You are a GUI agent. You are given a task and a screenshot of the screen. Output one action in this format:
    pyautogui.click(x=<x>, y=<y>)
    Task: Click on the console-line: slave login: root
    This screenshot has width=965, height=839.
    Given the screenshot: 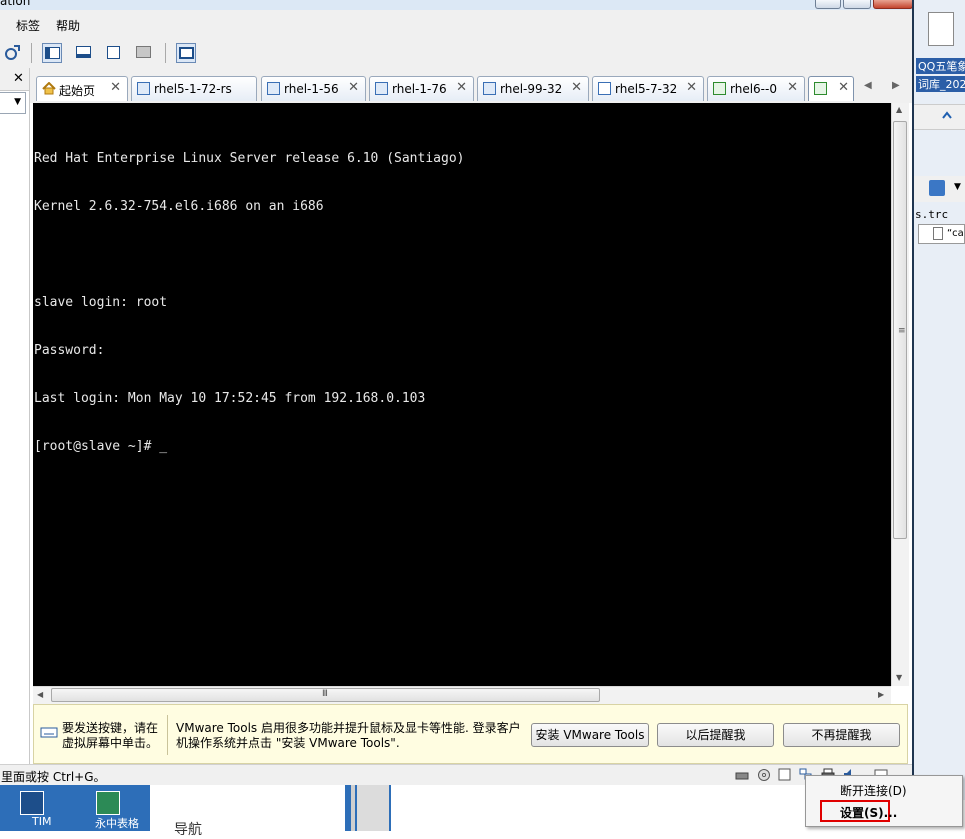 What is the action you would take?
    pyautogui.click(x=101, y=302)
    